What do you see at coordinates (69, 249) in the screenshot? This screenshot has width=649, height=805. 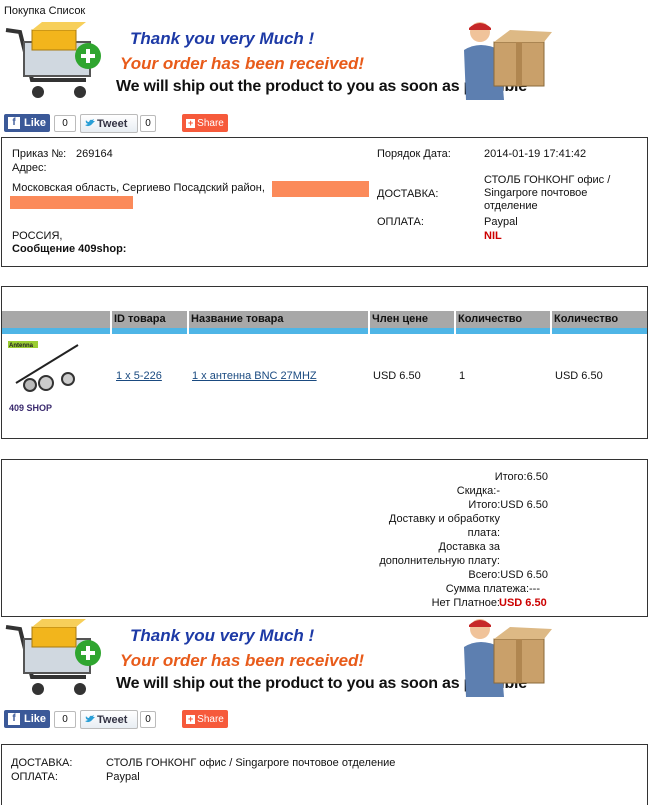 I see `shop-message-label: Сообщение 409shop:` at bounding box center [69, 249].